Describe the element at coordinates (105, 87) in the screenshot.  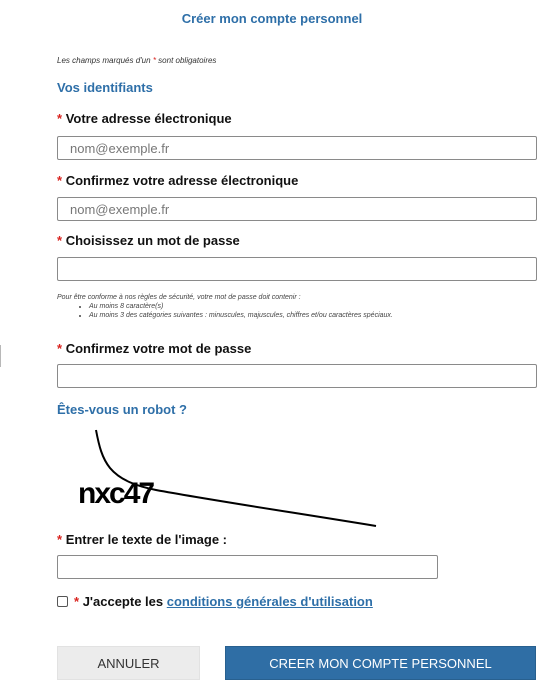
I see `credentials-section-title: Vos identifiants` at that location.